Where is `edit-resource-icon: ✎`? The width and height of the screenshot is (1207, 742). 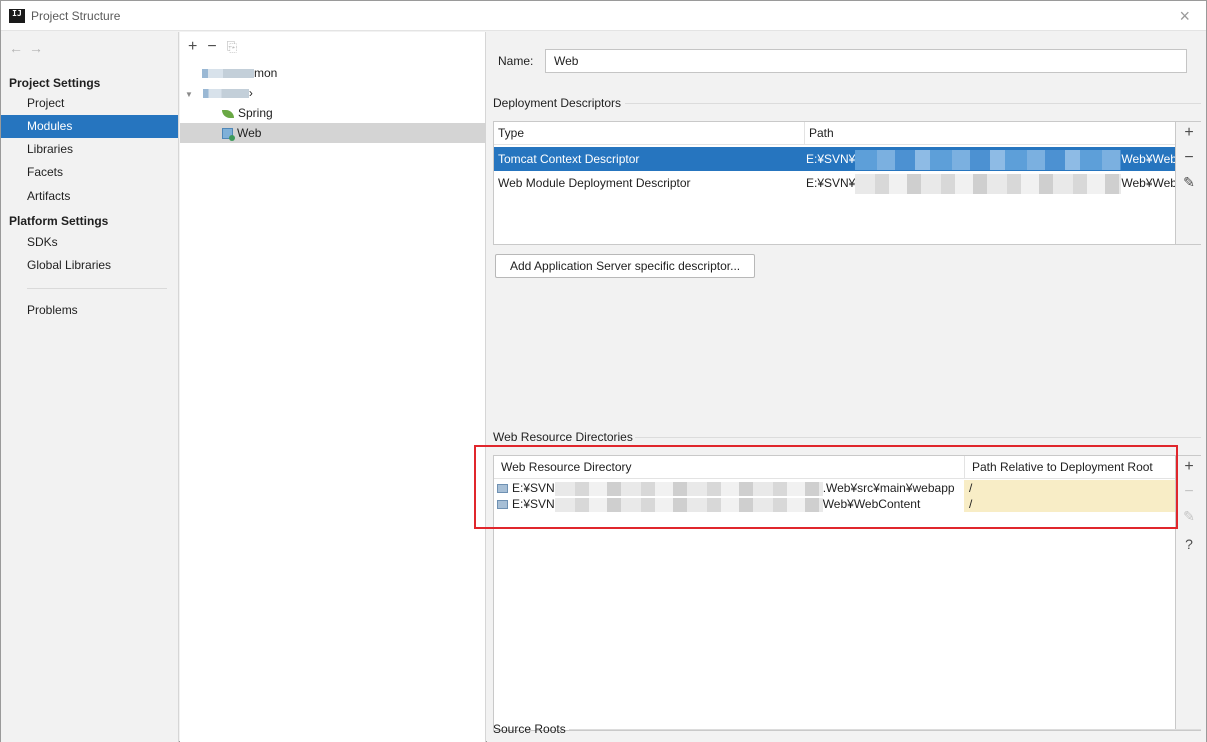
edit-resource-icon: ✎ is located at coordinates (1189, 516).